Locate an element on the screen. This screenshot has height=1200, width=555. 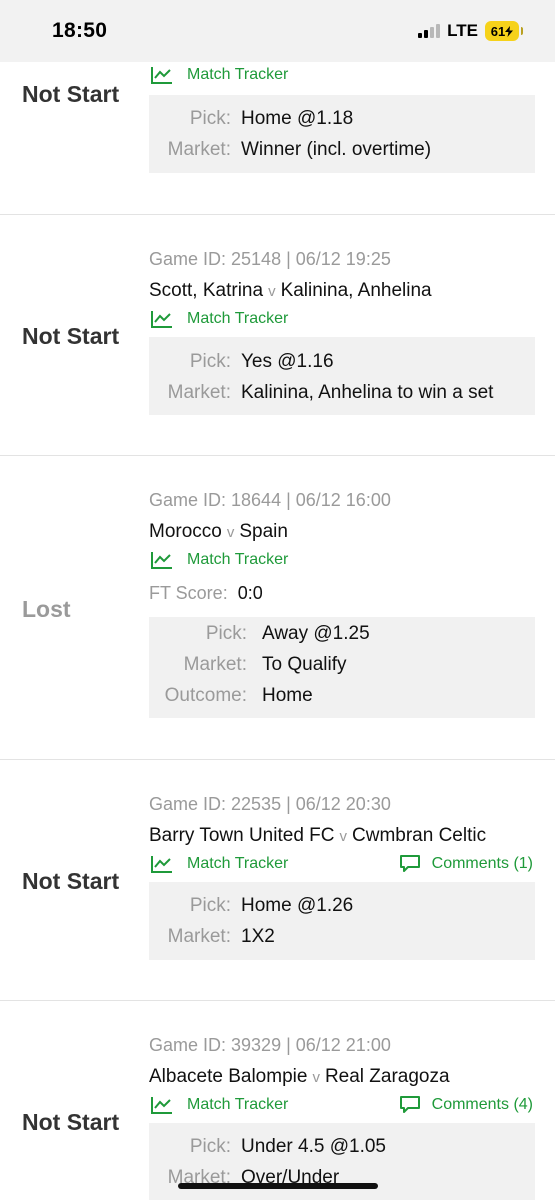
pick-value: Under 4.5 @1.05 is located at coordinates (313, 1146).